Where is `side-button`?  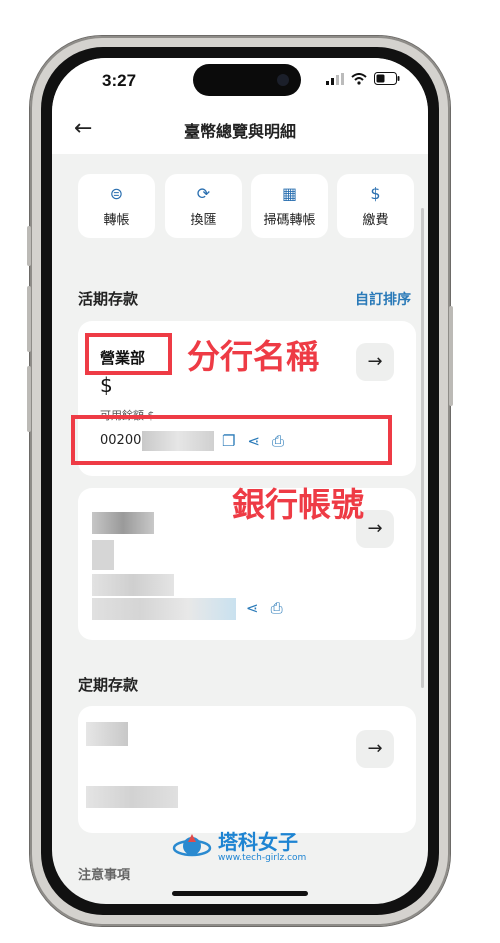
side-button is located at coordinates (29, 246).